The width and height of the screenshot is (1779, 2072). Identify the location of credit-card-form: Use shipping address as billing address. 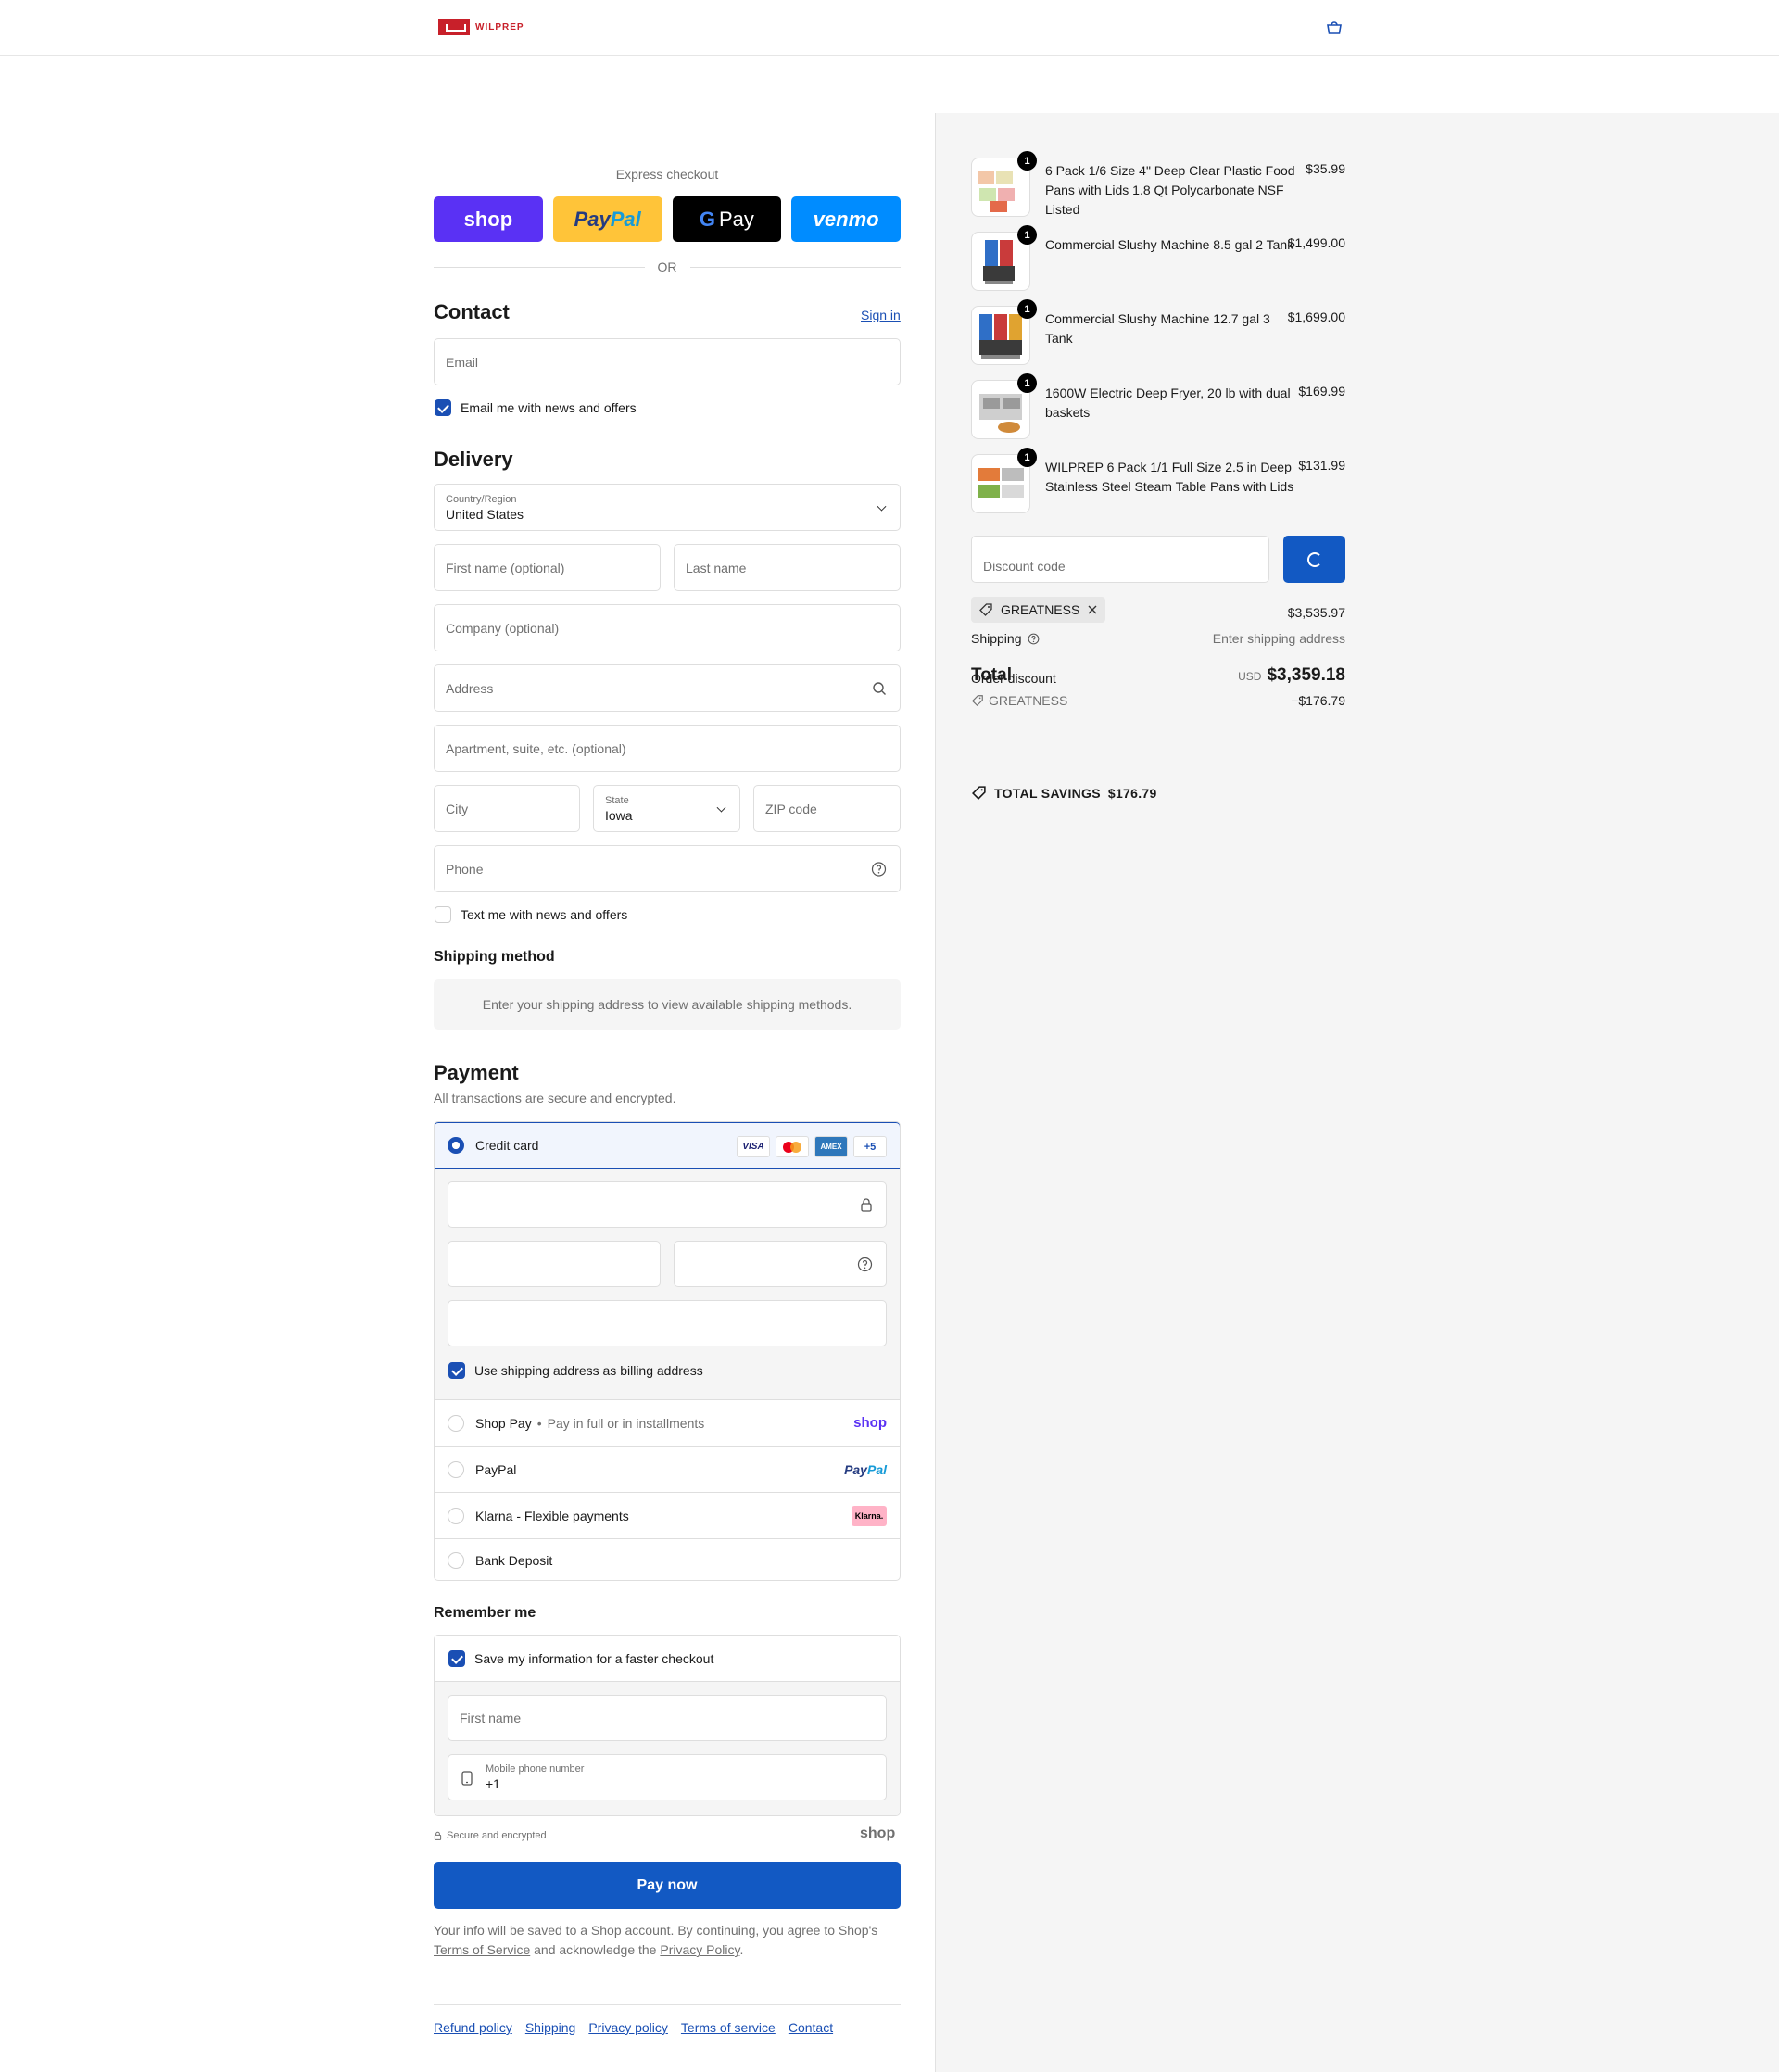
(667, 1284).